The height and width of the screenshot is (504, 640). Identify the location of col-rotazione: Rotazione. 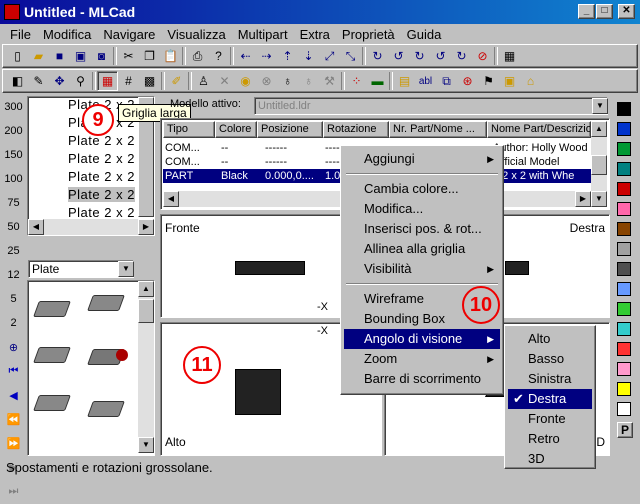
(356, 129).